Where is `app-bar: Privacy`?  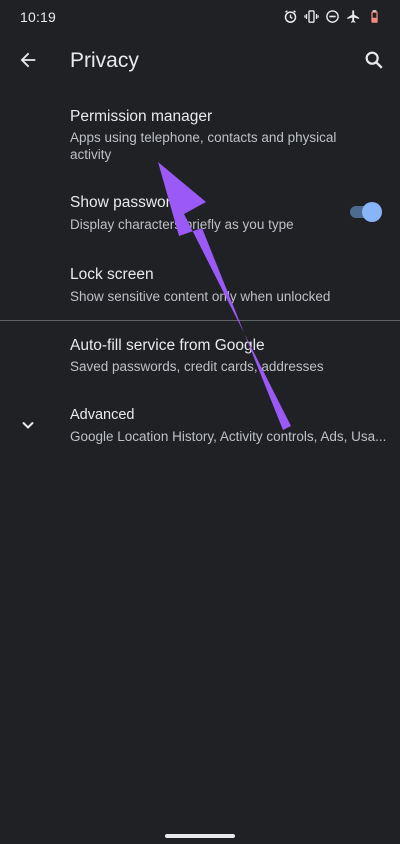
app-bar: Privacy is located at coordinates (200, 62).